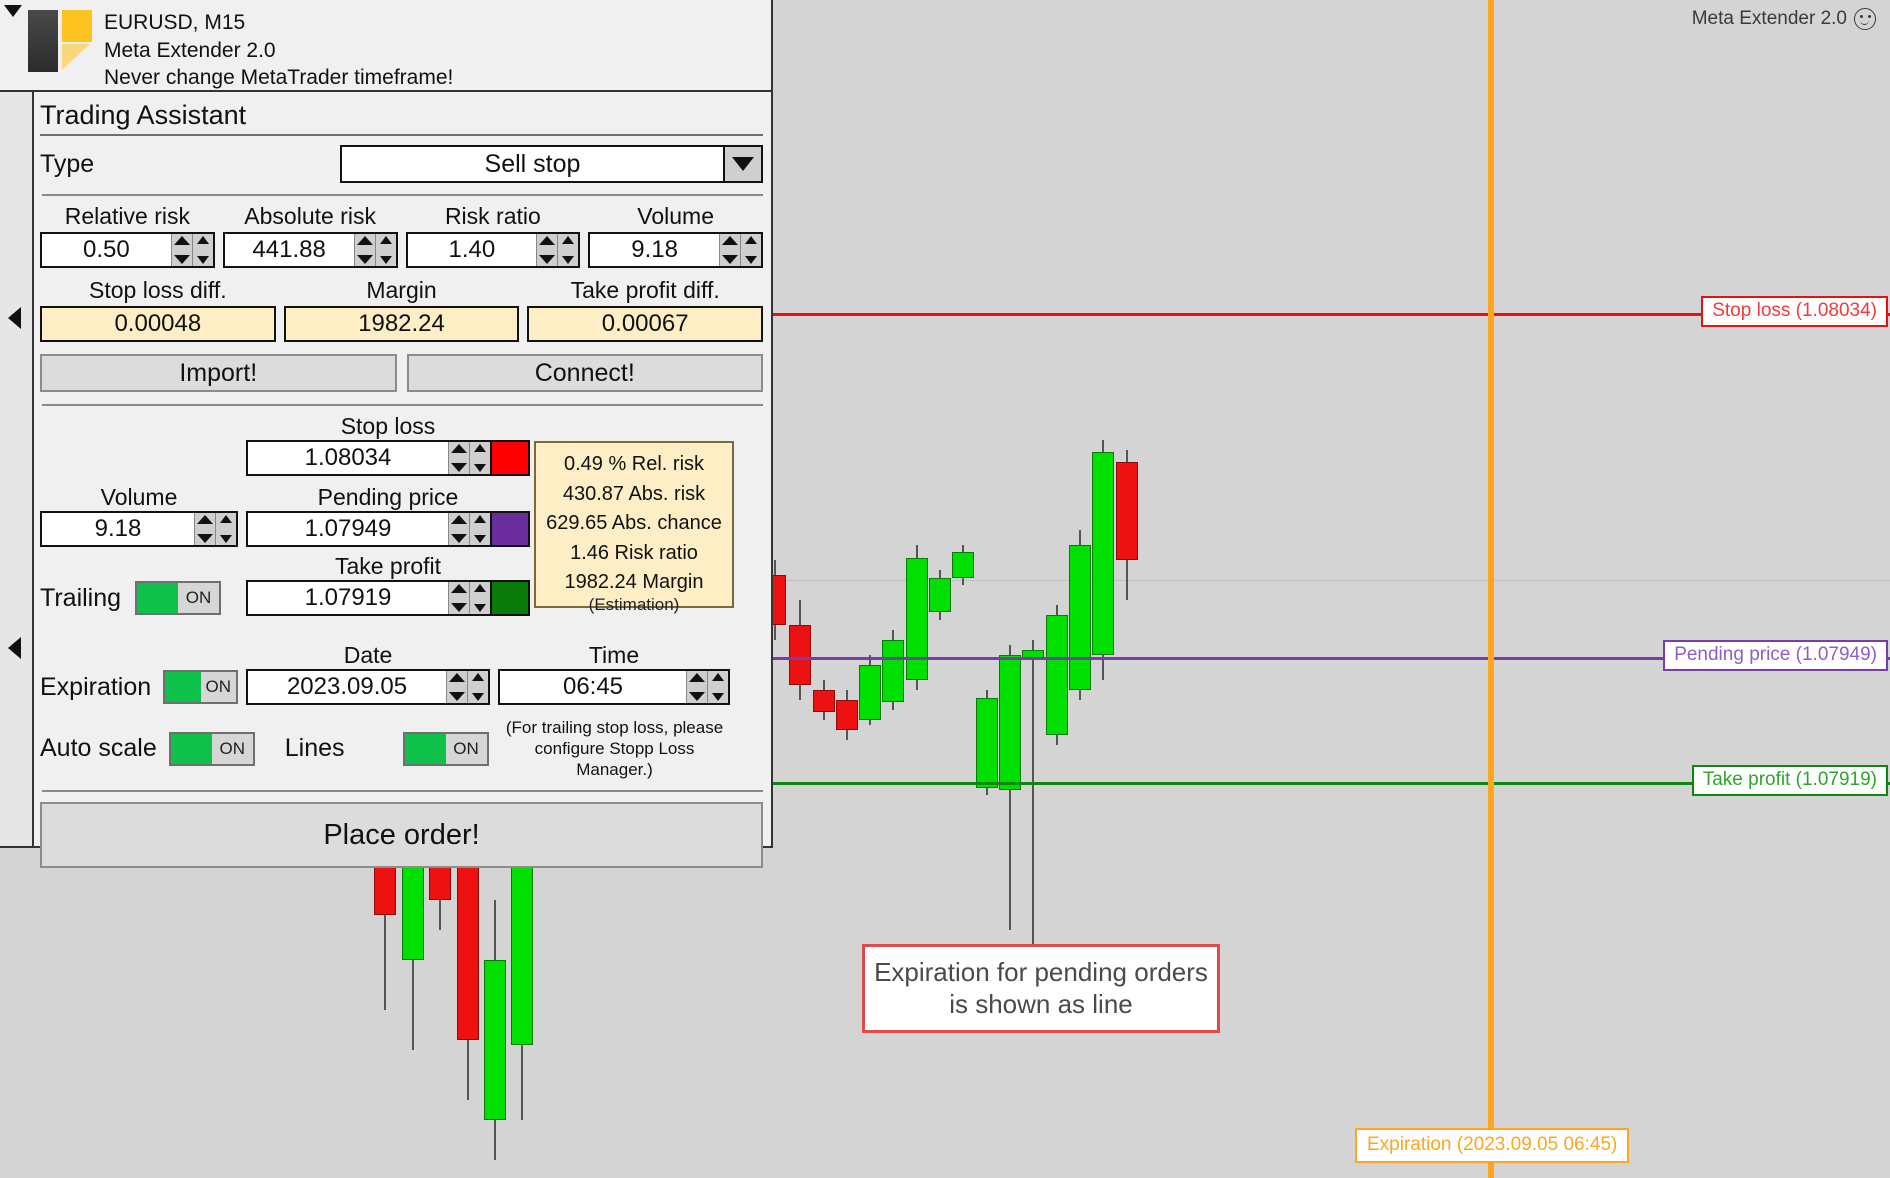  I want to click on risk-field-label-1: Absolute risk, so click(310, 216).